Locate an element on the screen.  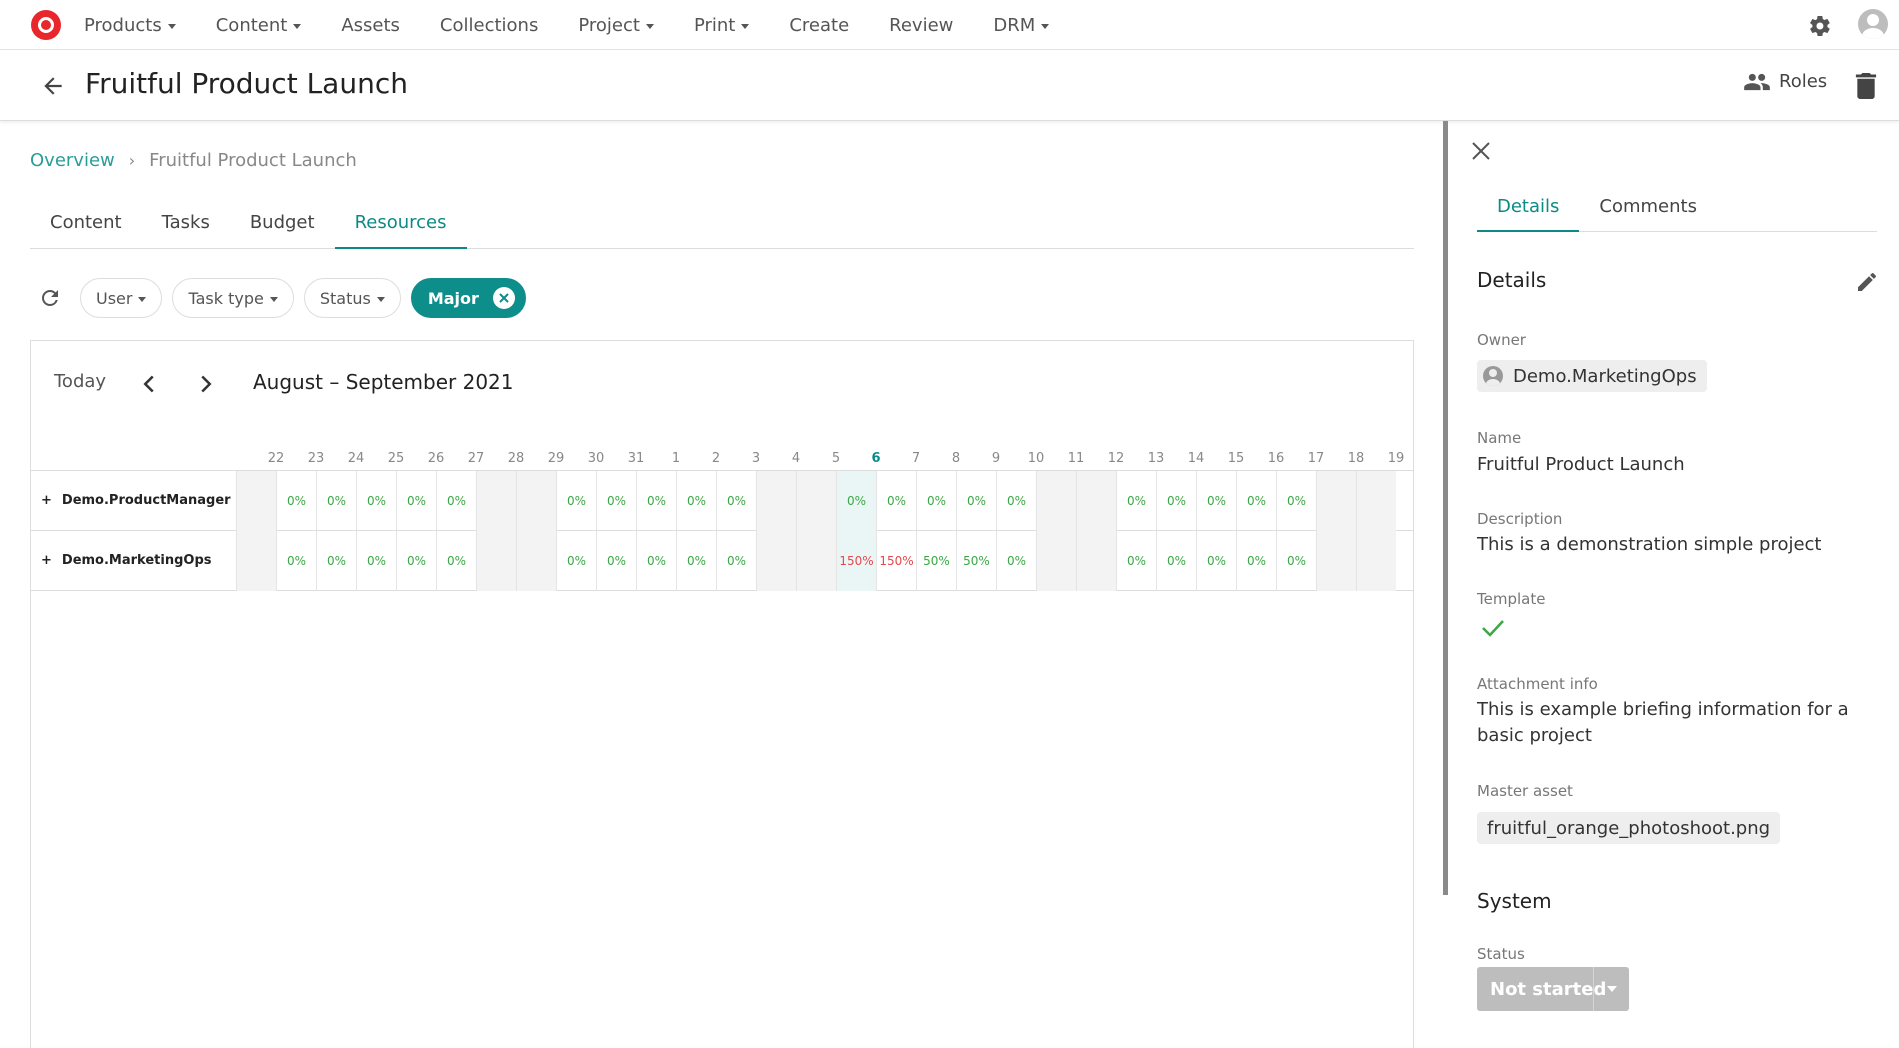
major-filter-chip: Major is located at coordinates (468, 298).